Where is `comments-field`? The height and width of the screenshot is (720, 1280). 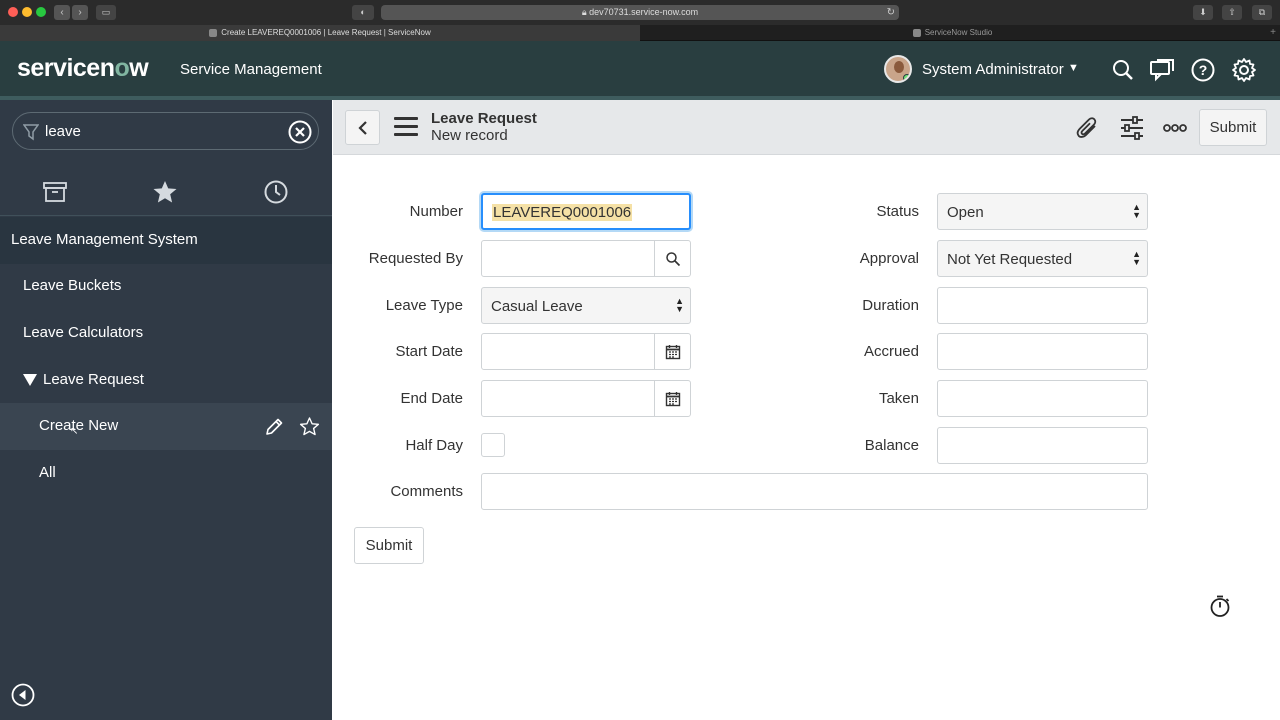 comments-field is located at coordinates (814, 491).